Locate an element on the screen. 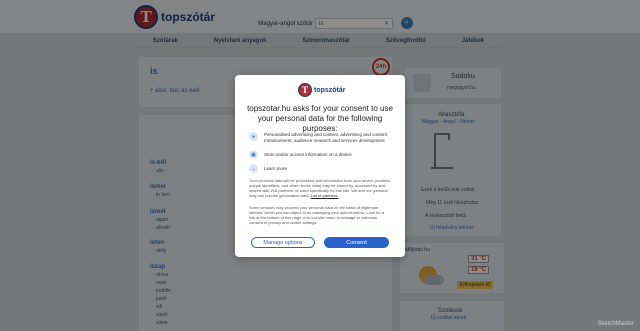  device-icon: ▣ is located at coordinates (253, 154).